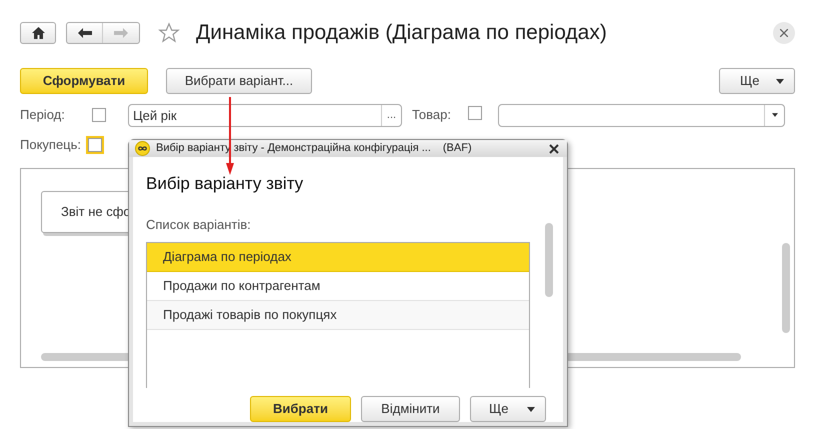 Image resolution: width=815 pixels, height=429 pixels. What do you see at coordinates (300, 409) in the screenshot?
I see `select-button: Вибрати` at bounding box center [300, 409].